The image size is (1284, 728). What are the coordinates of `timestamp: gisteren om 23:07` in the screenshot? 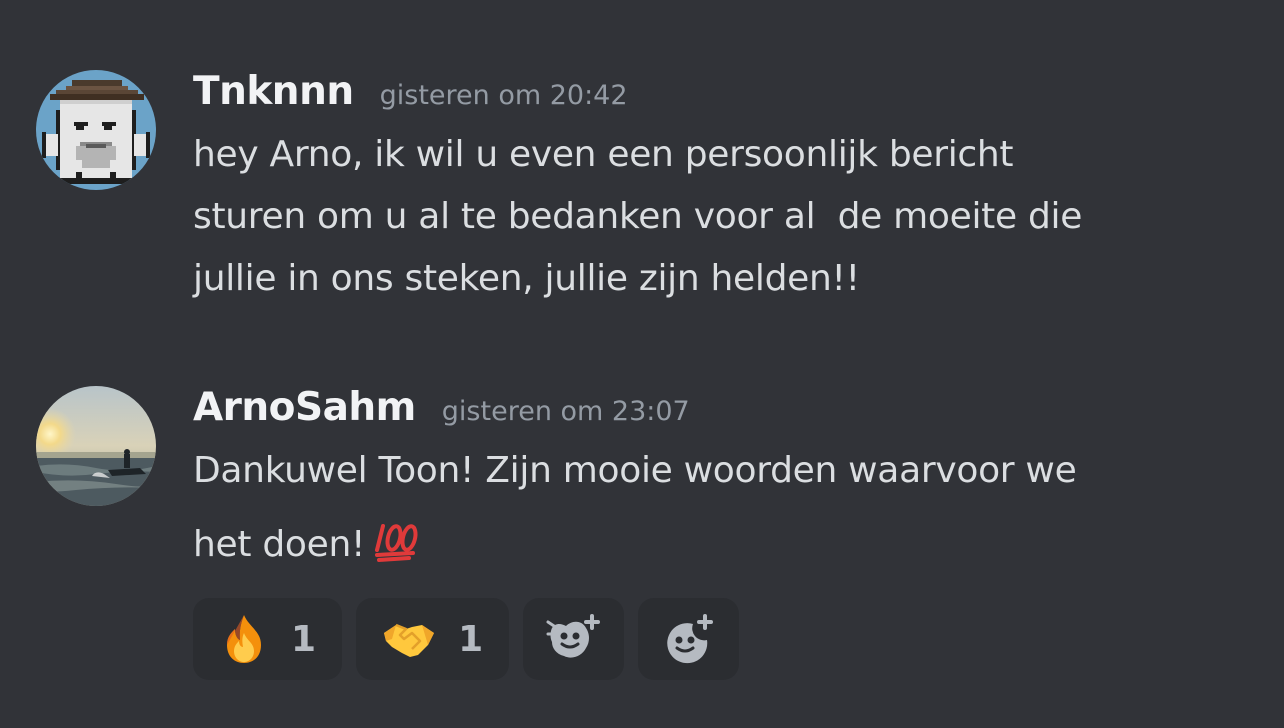 It's located at (565, 411).